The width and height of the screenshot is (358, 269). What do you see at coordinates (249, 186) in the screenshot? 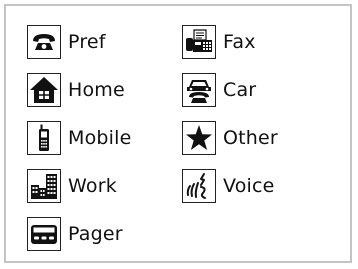
I see `legend-label: Voice` at bounding box center [249, 186].